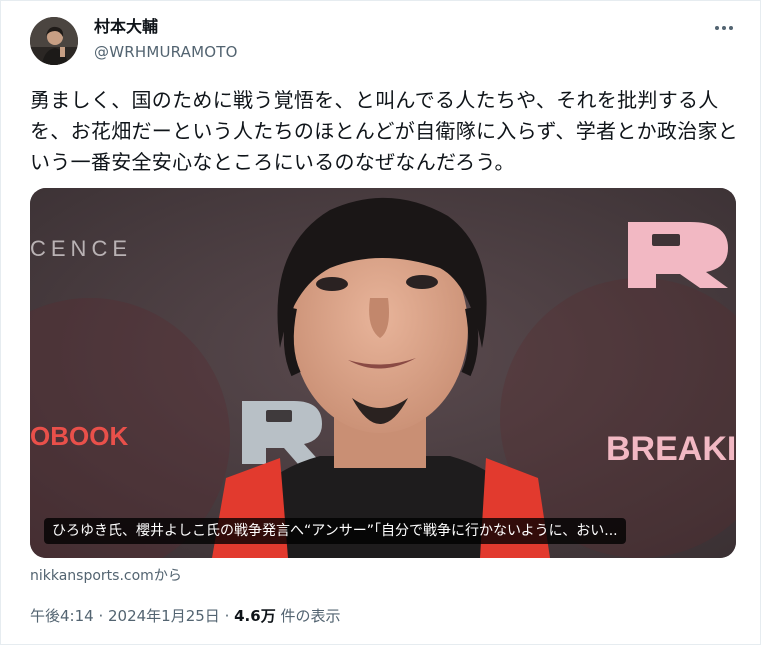  I want to click on views-label: 件の表示, so click(308, 616).